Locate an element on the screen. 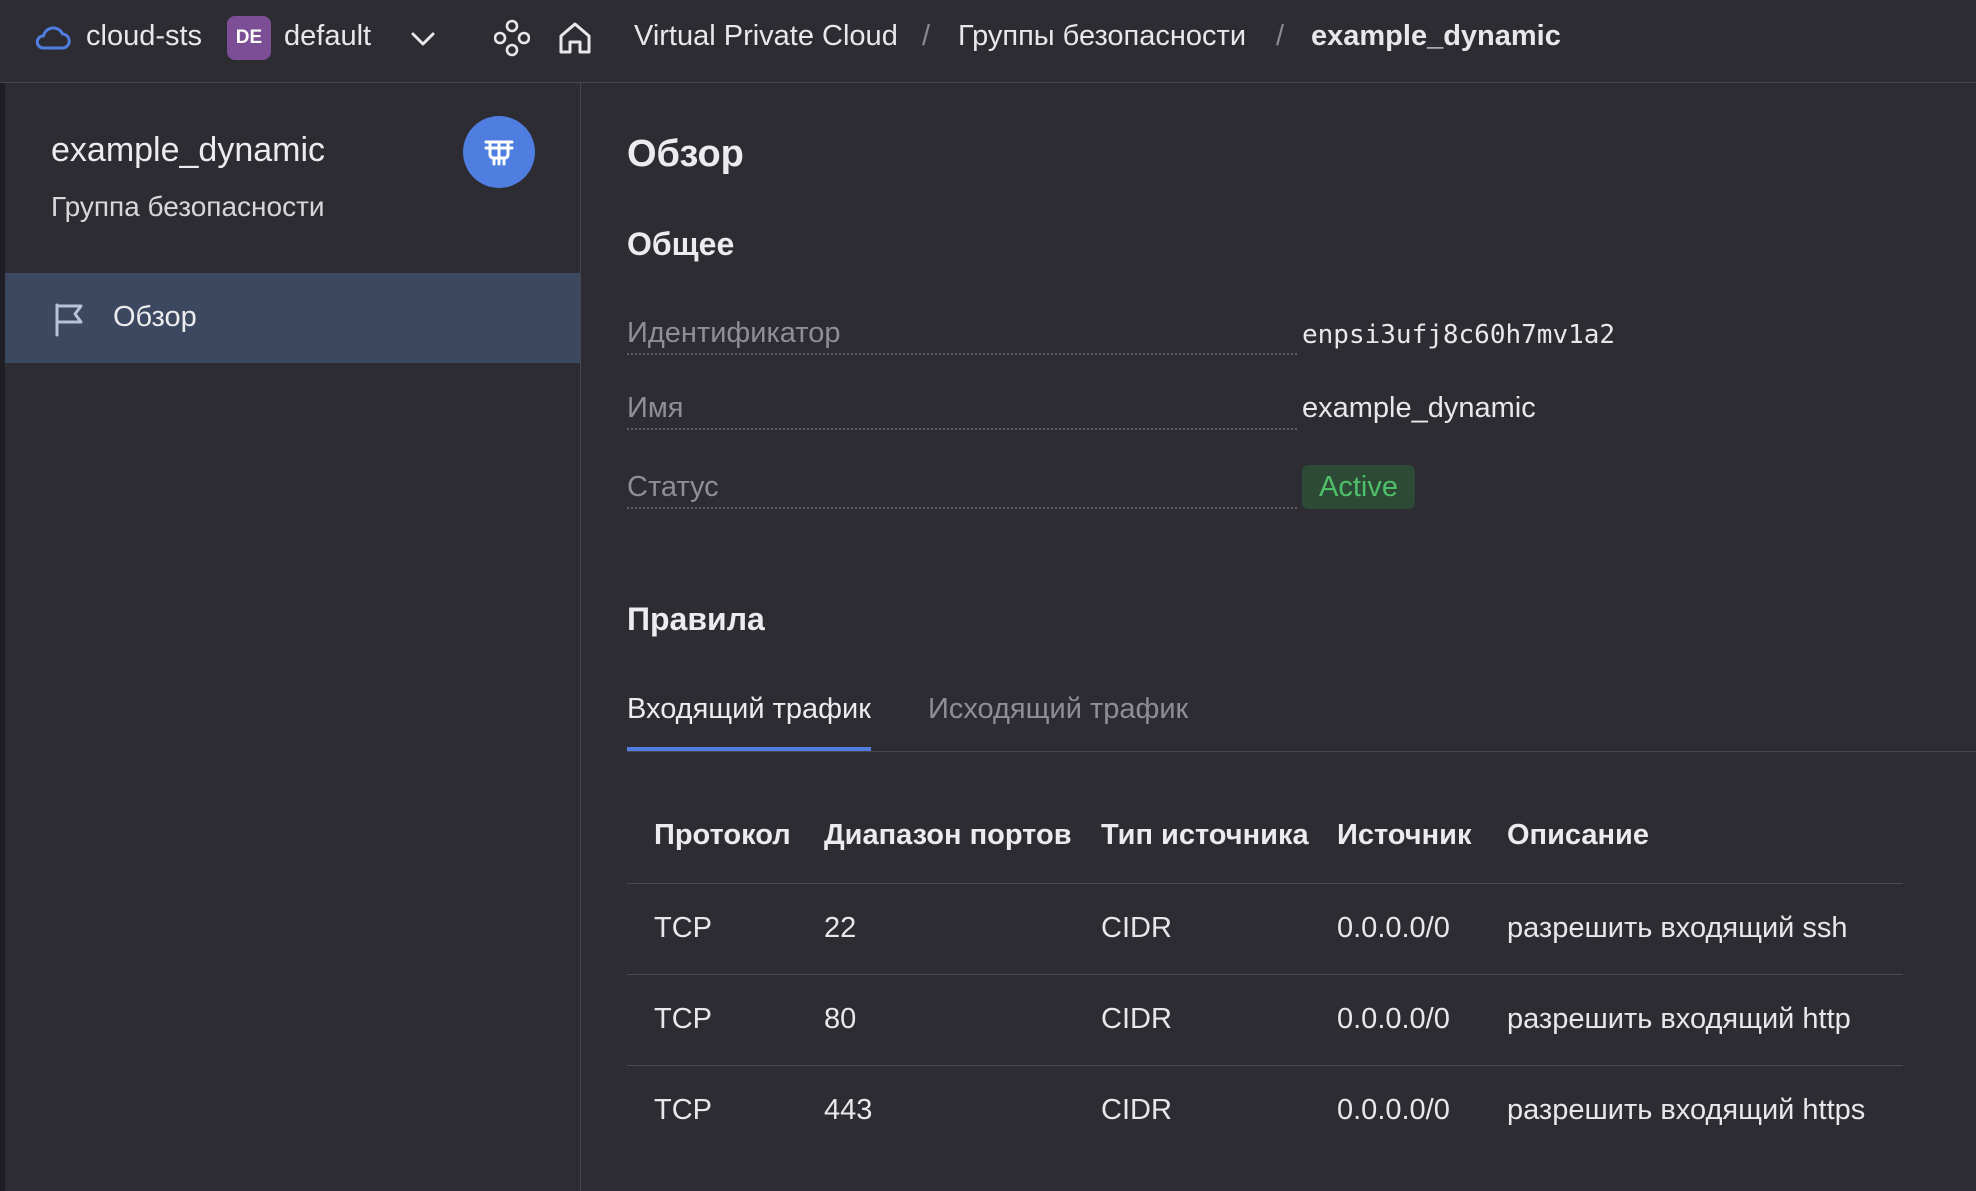 This screenshot has width=1976, height=1191. prop-label-status: Статус is located at coordinates (675, 487).